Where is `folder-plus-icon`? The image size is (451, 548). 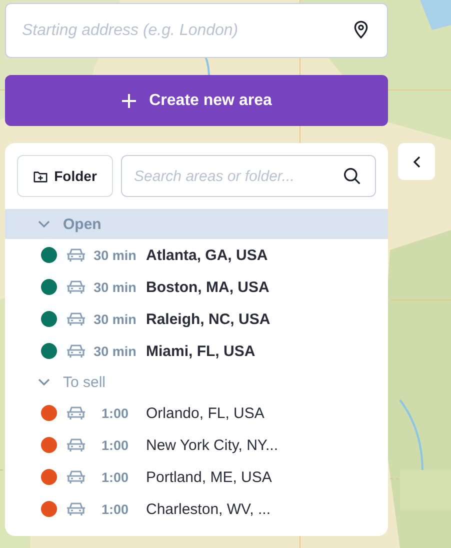
folder-plus-icon is located at coordinates (40, 176).